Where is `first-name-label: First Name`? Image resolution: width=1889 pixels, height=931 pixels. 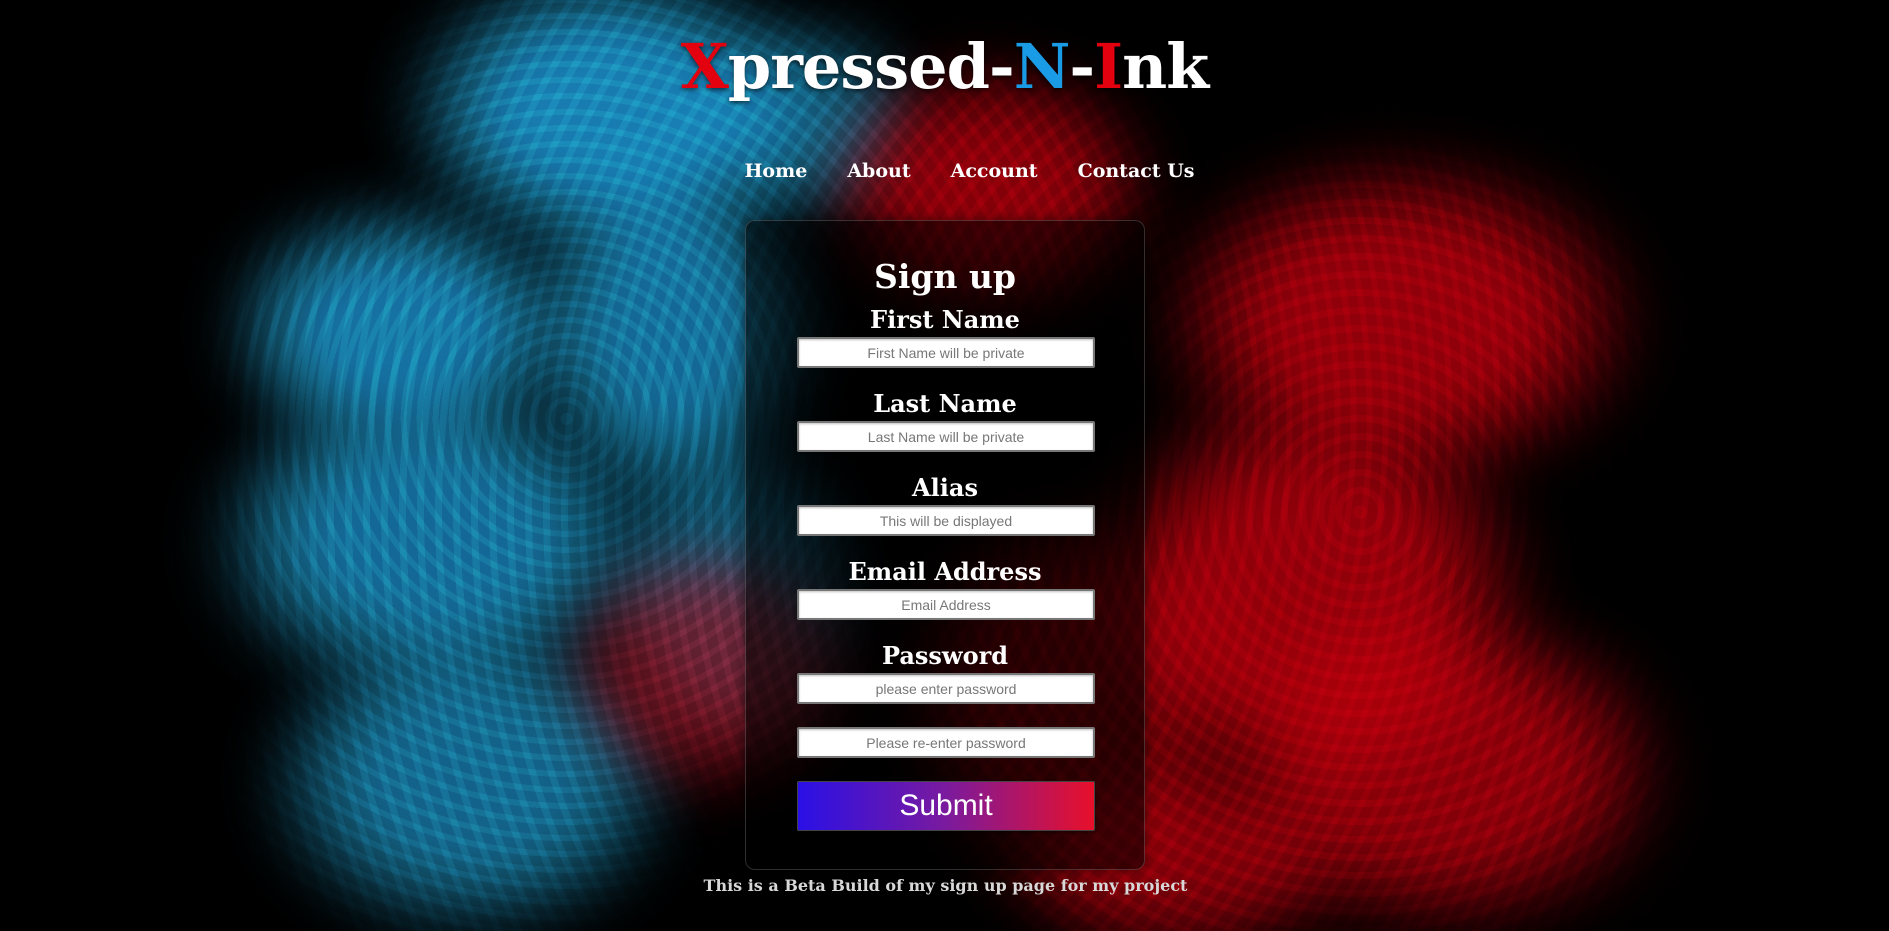 first-name-label: First Name is located at coordinates (945, 319).